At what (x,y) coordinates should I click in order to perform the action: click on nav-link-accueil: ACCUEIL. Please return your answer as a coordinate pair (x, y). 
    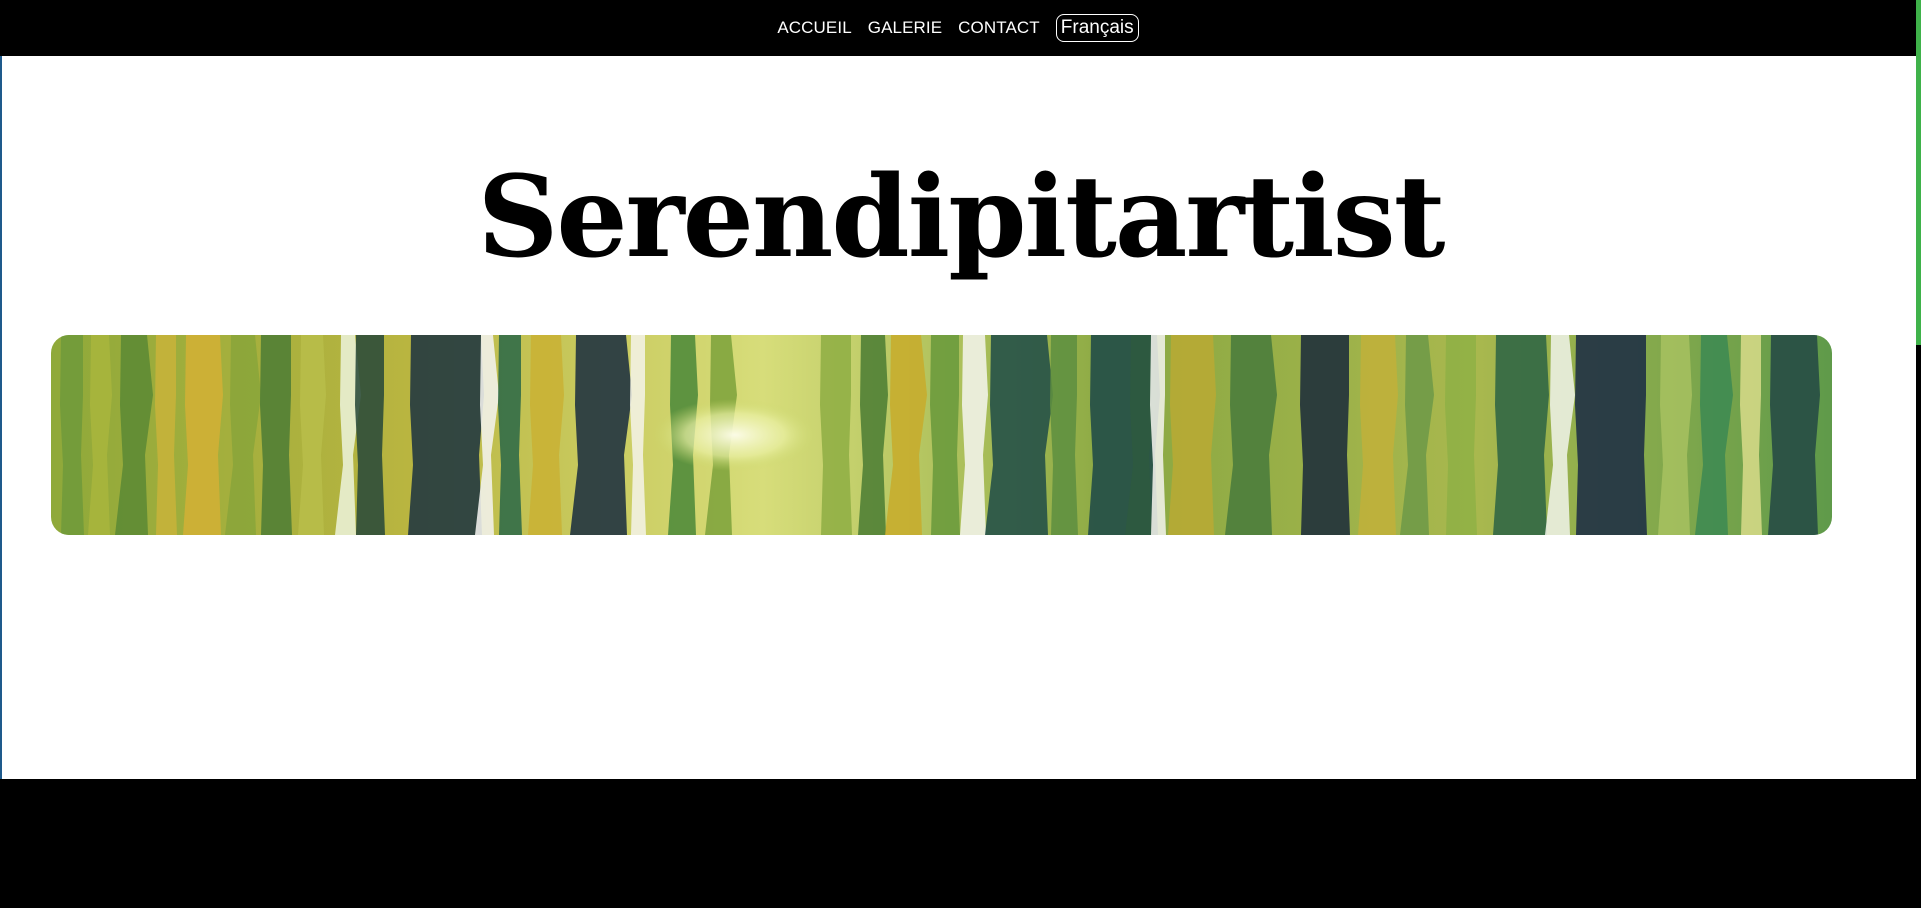
    Looking at the image, I should click on (814, 28).